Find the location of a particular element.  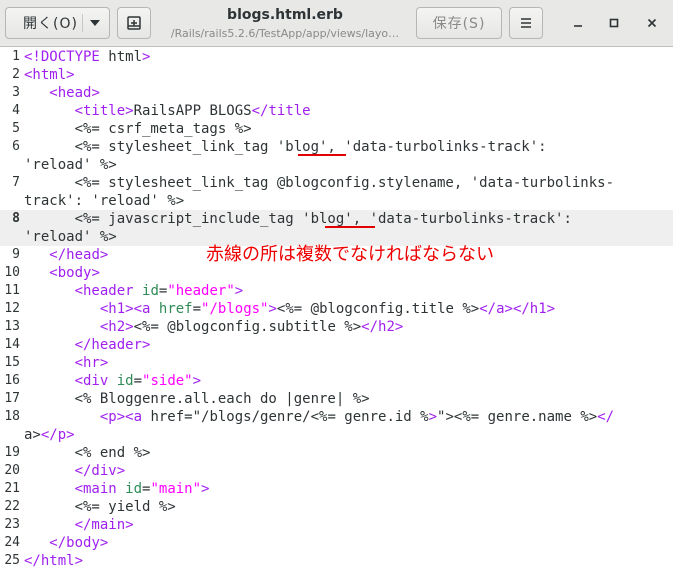

code-line: 19 <% end %> is located at coordinates (336, 453).